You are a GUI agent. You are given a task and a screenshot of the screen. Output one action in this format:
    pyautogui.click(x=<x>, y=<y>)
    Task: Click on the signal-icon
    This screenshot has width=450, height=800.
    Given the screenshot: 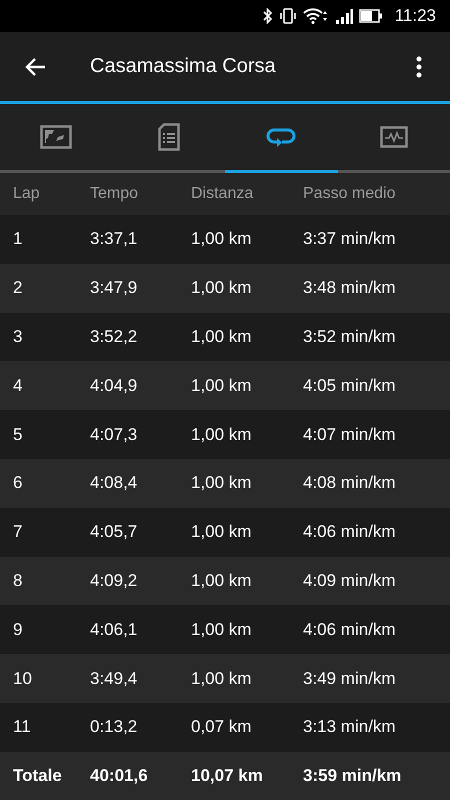 What is the action you would take?
    pyautogui.click(x=343, y=16)
    